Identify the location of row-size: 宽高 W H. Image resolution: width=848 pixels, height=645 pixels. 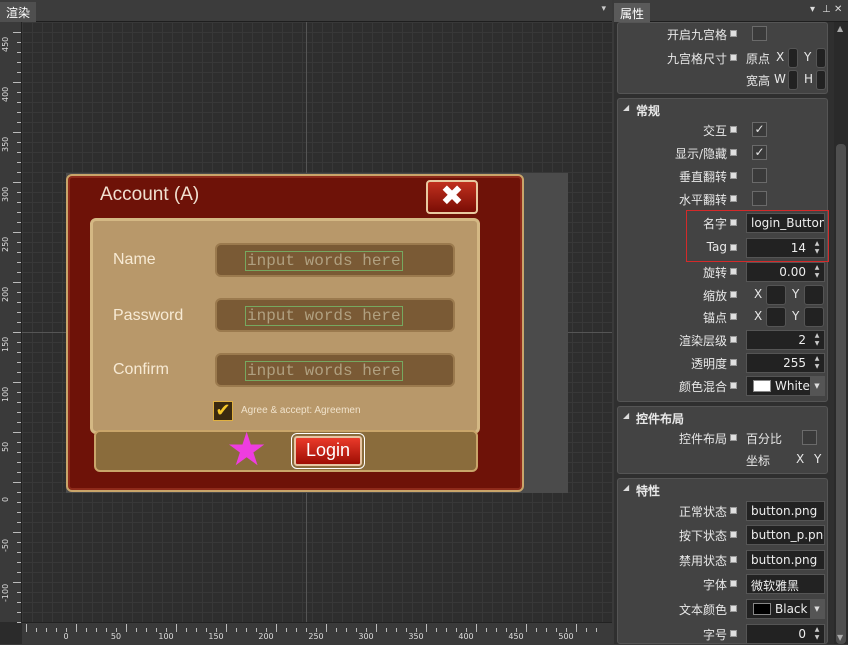
(723, 80).